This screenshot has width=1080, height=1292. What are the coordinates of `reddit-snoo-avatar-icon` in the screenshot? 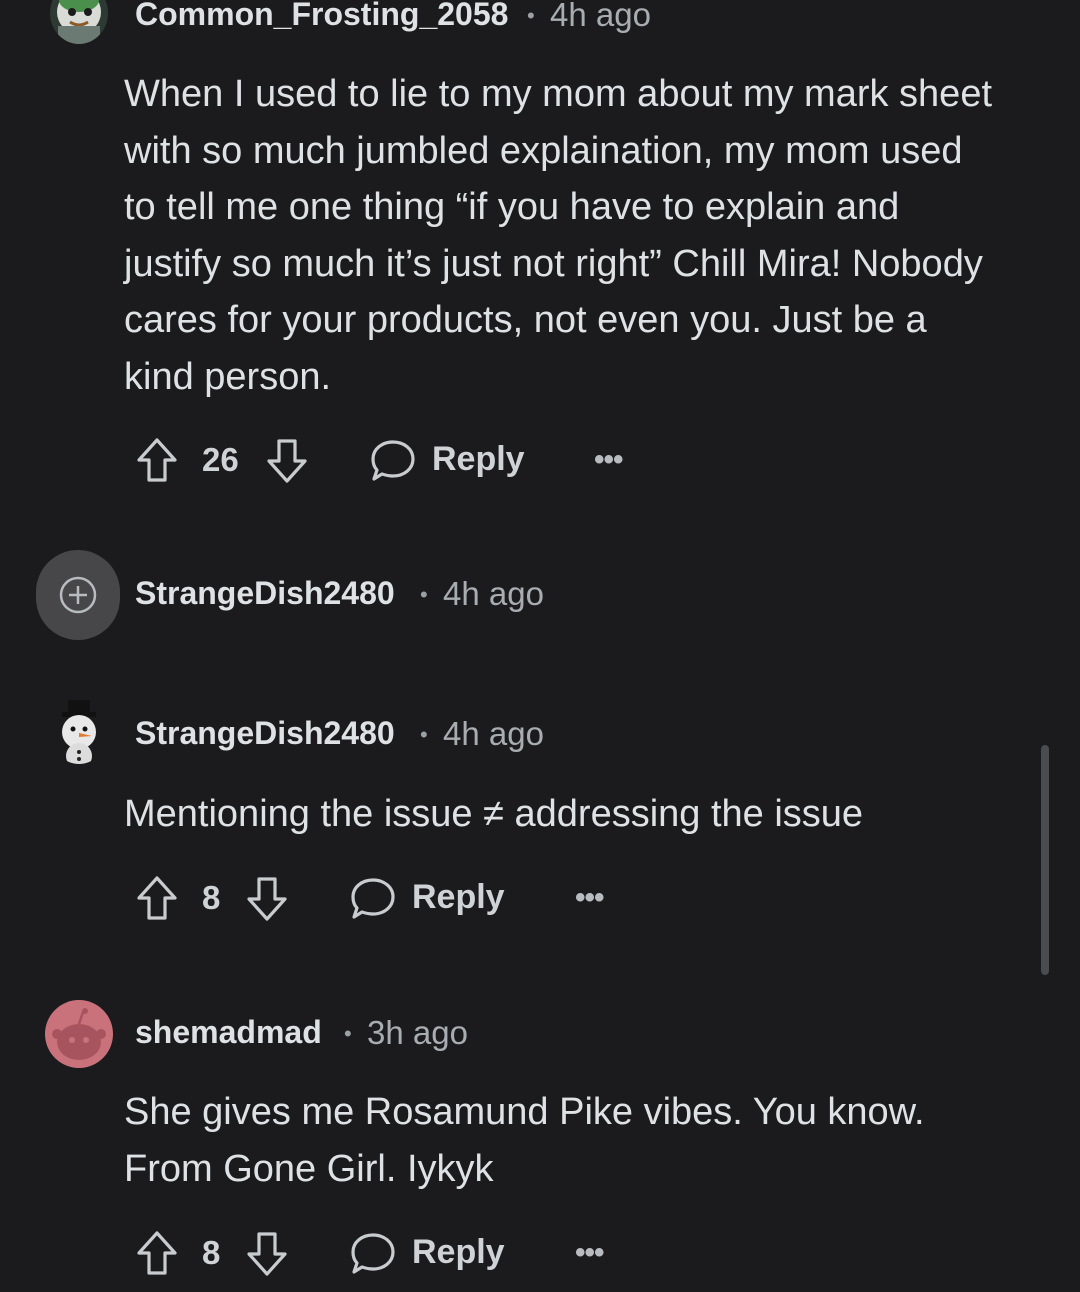 It's located at (79, 1034).